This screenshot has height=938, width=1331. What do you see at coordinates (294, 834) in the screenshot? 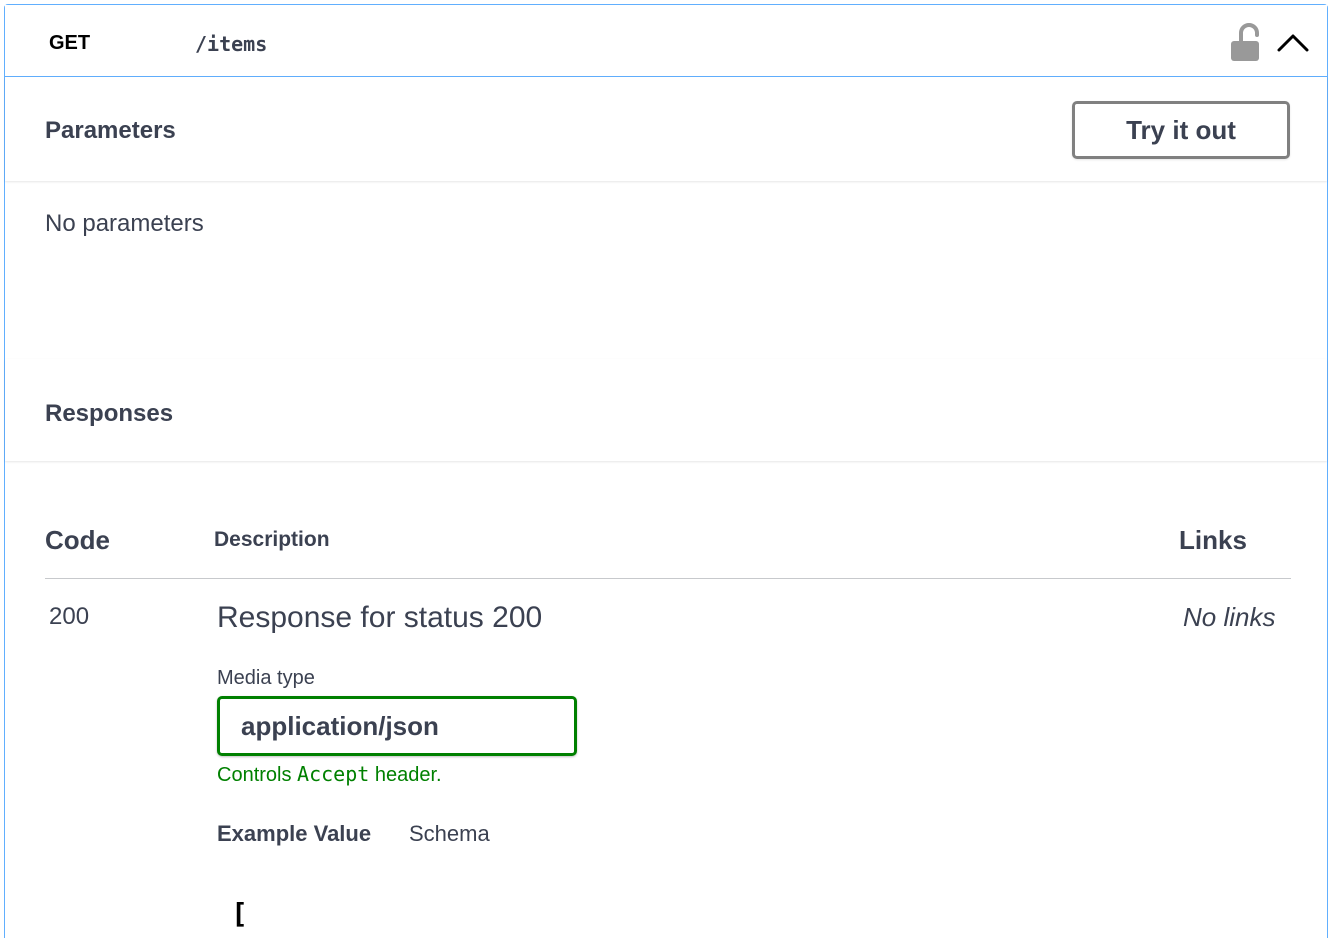
I see `tab-example-value: Example Value` at bounding box center [294, 834].